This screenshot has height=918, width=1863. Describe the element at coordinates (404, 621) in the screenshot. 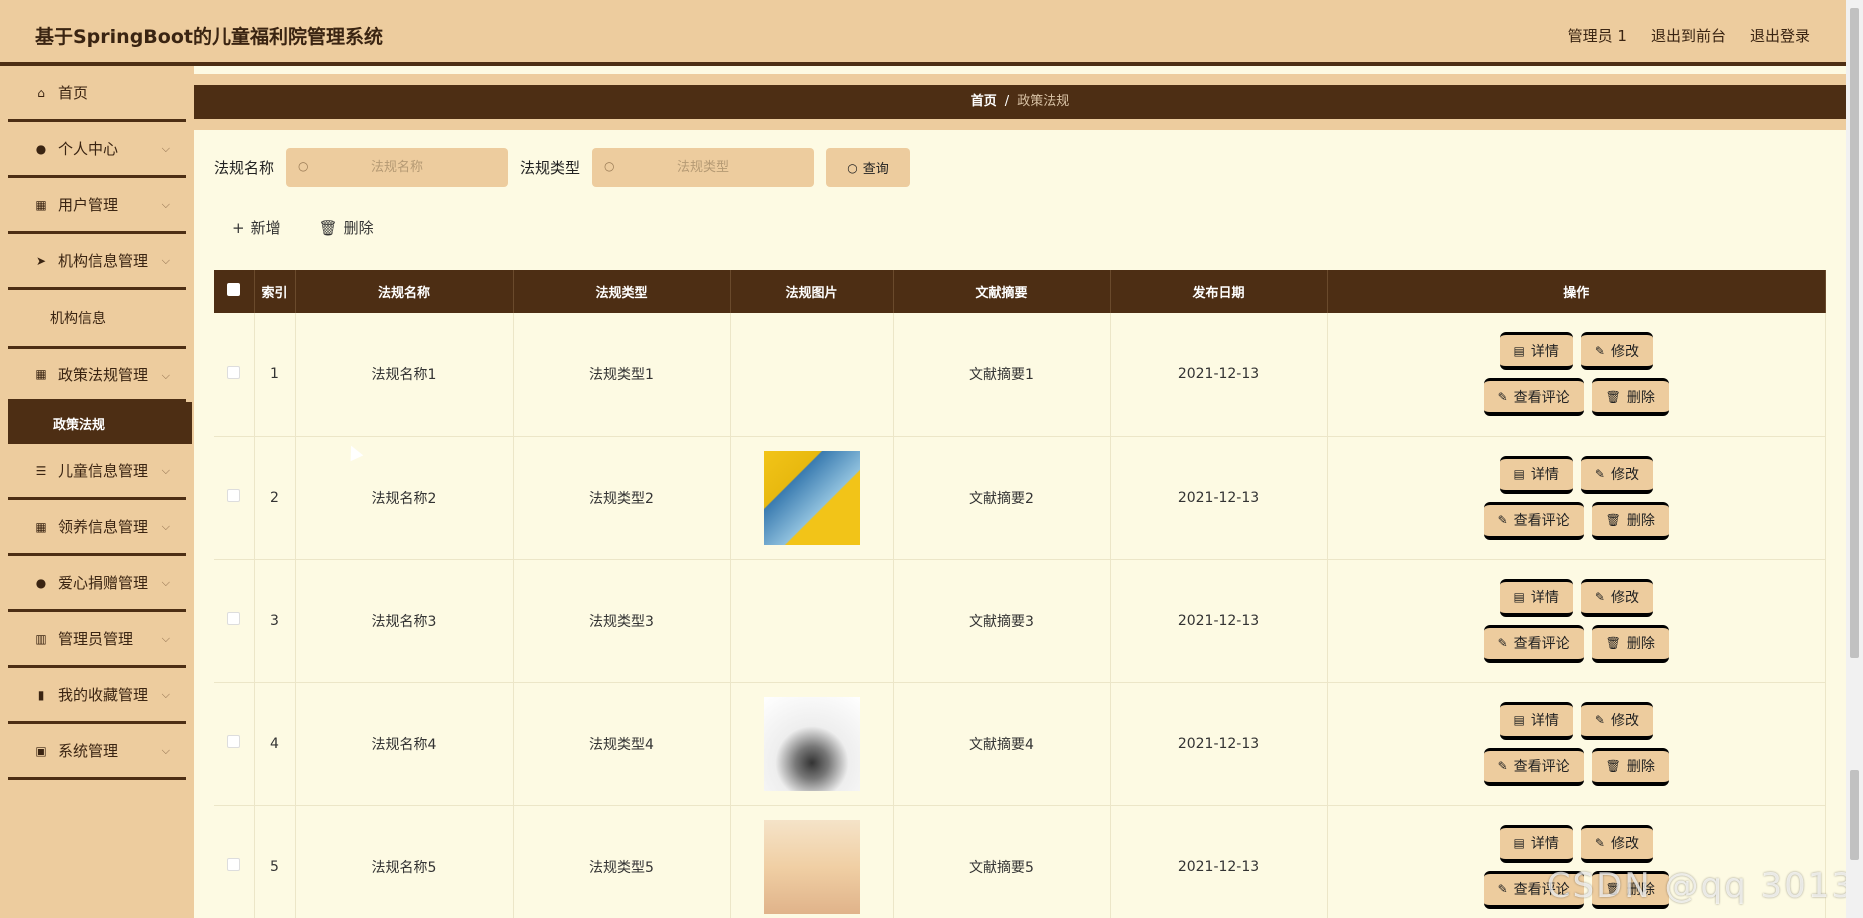

I see `row-name: 法规名称3` at that location.